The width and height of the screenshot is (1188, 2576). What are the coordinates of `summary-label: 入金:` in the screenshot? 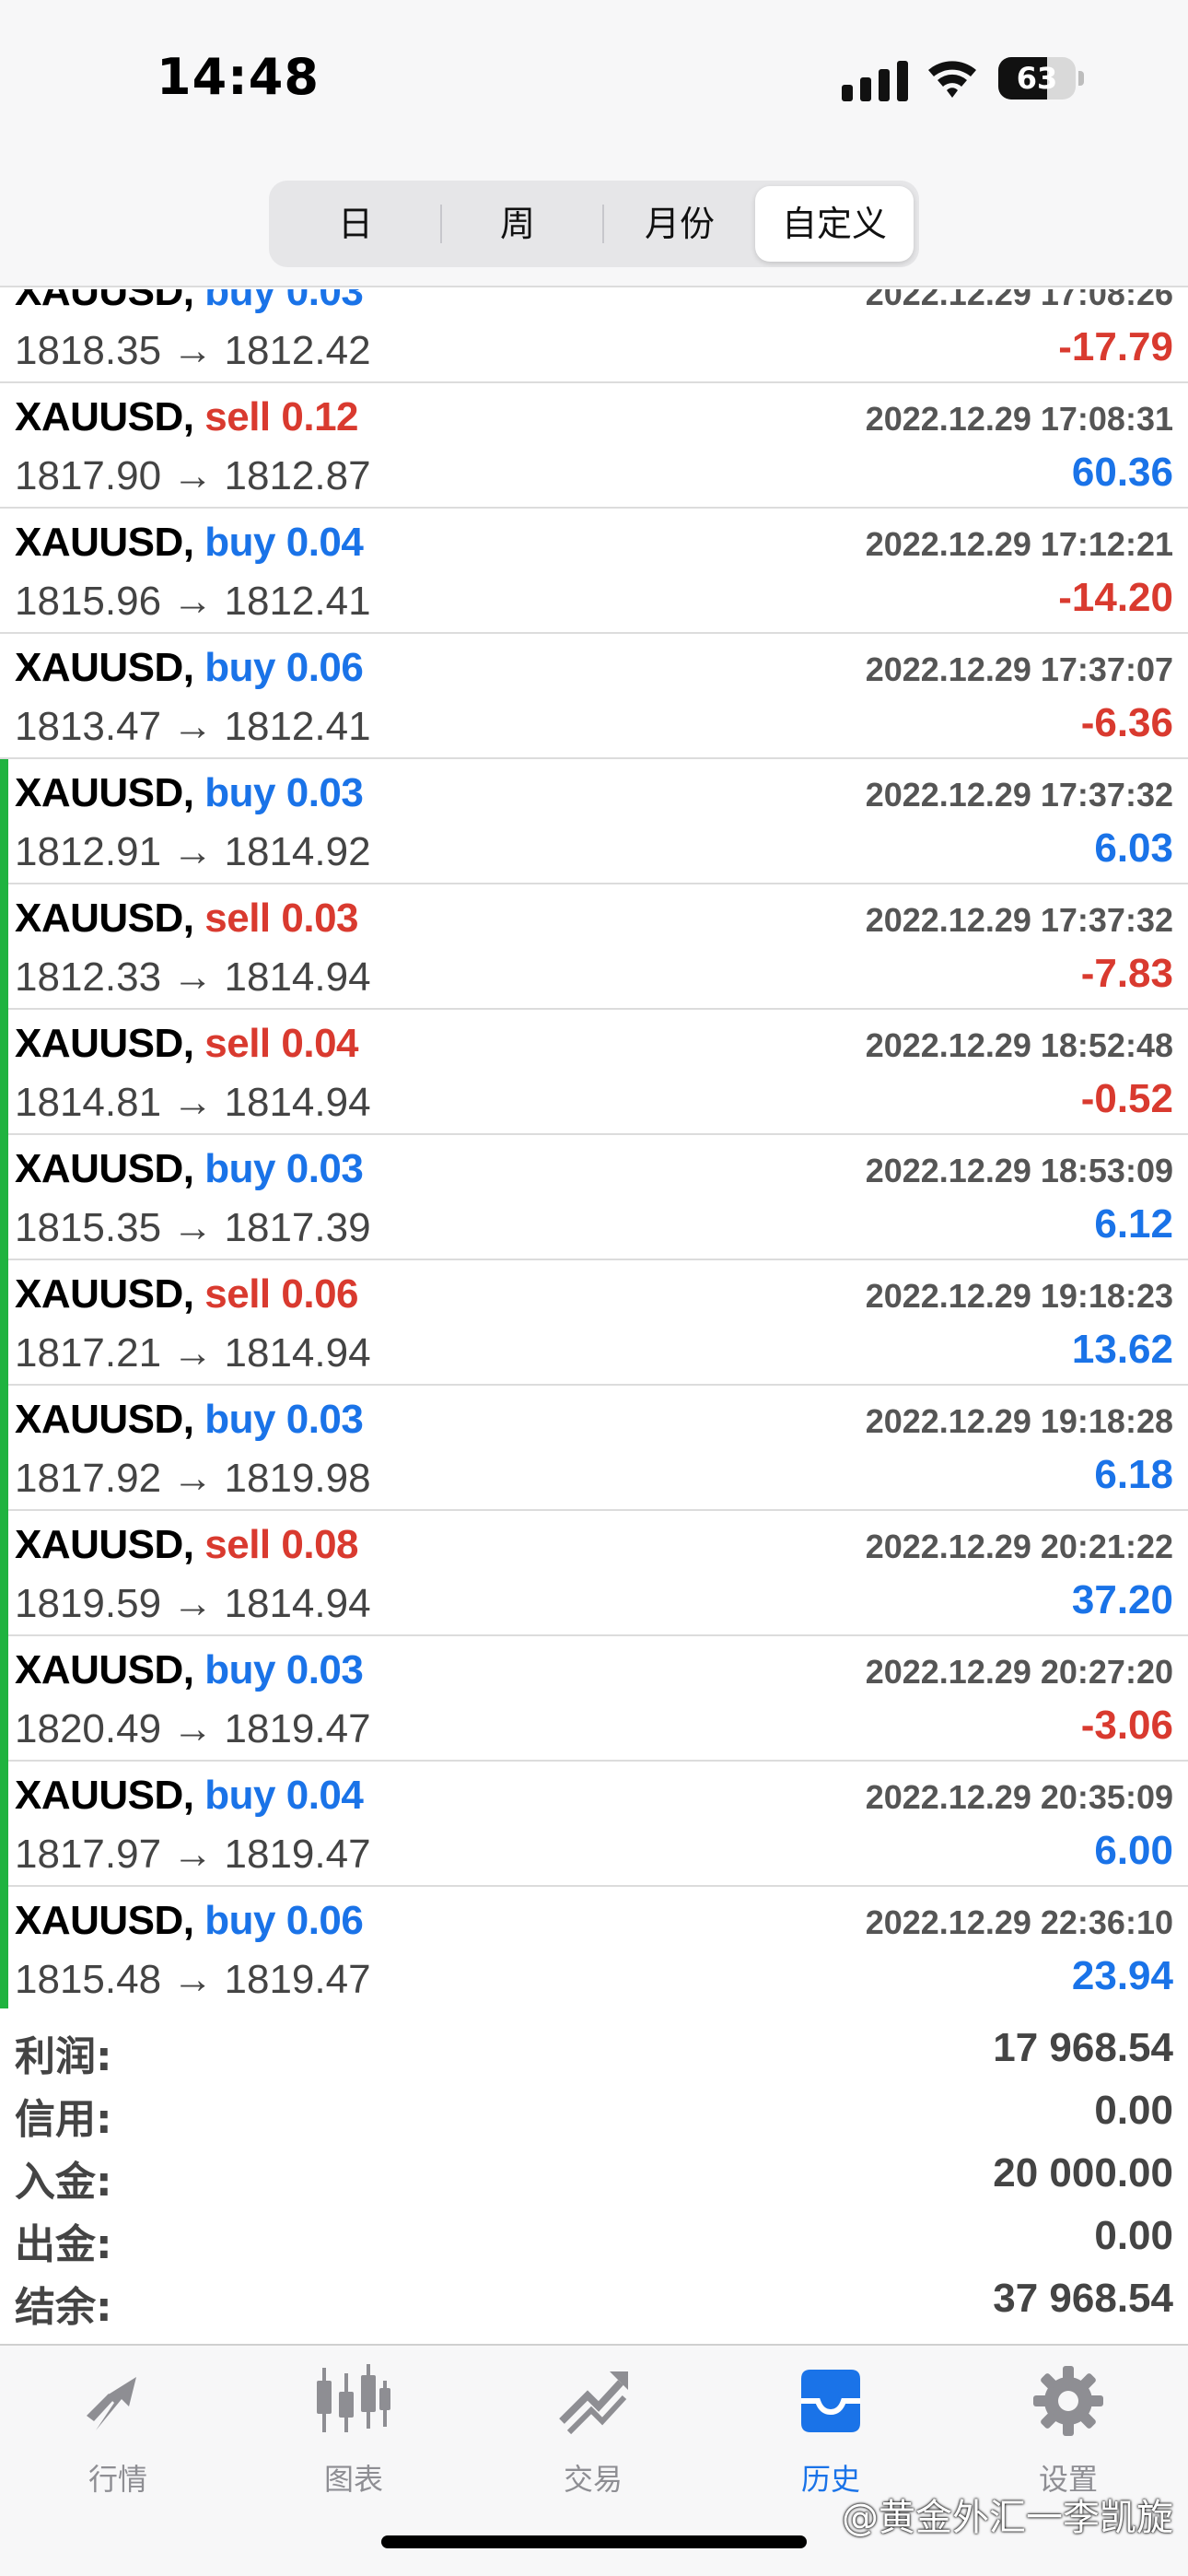 It's located at (64, 2182).